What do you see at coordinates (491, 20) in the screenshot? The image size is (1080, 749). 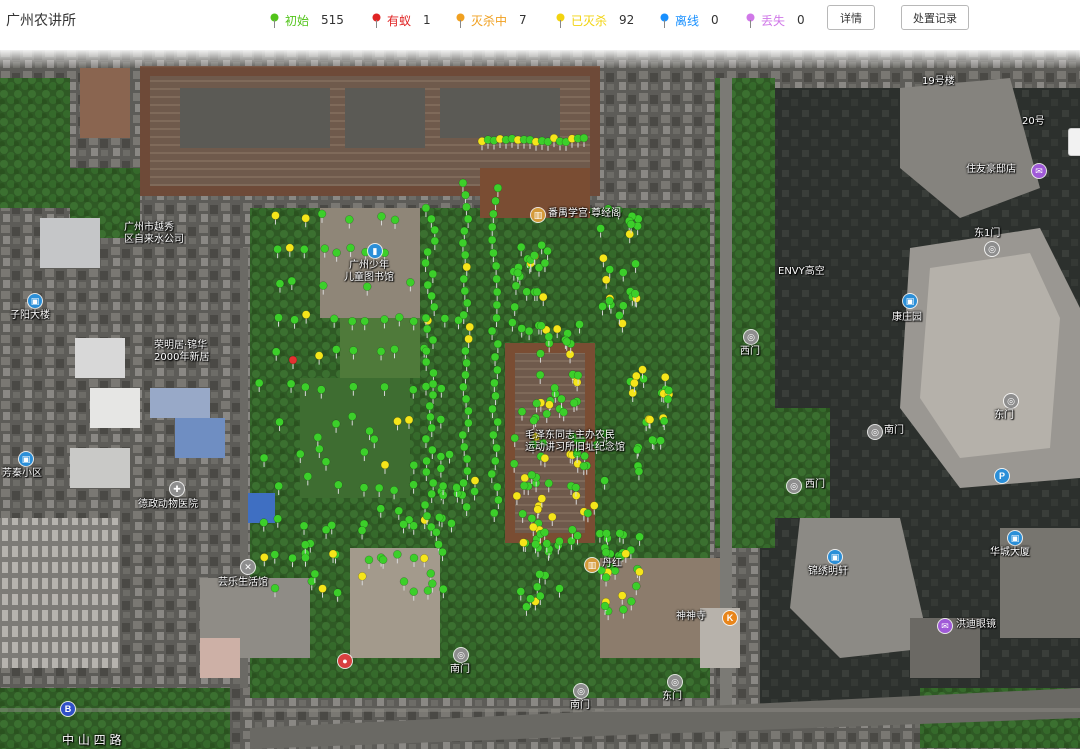 I see `status-filter-killing: 灭杀中 7` at bounding box center [491, 20].